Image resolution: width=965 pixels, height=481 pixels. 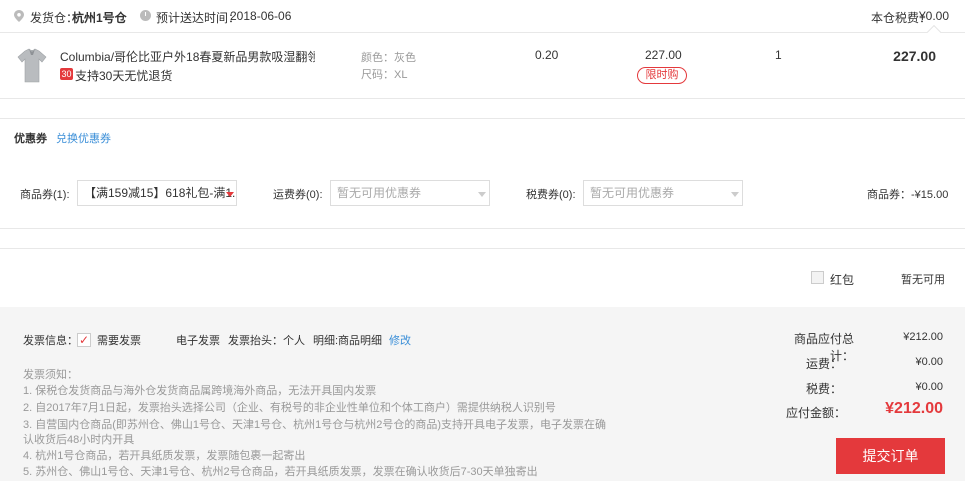 I want to click on invoice-need-label: 需要发票, so click(x=119, y=341).